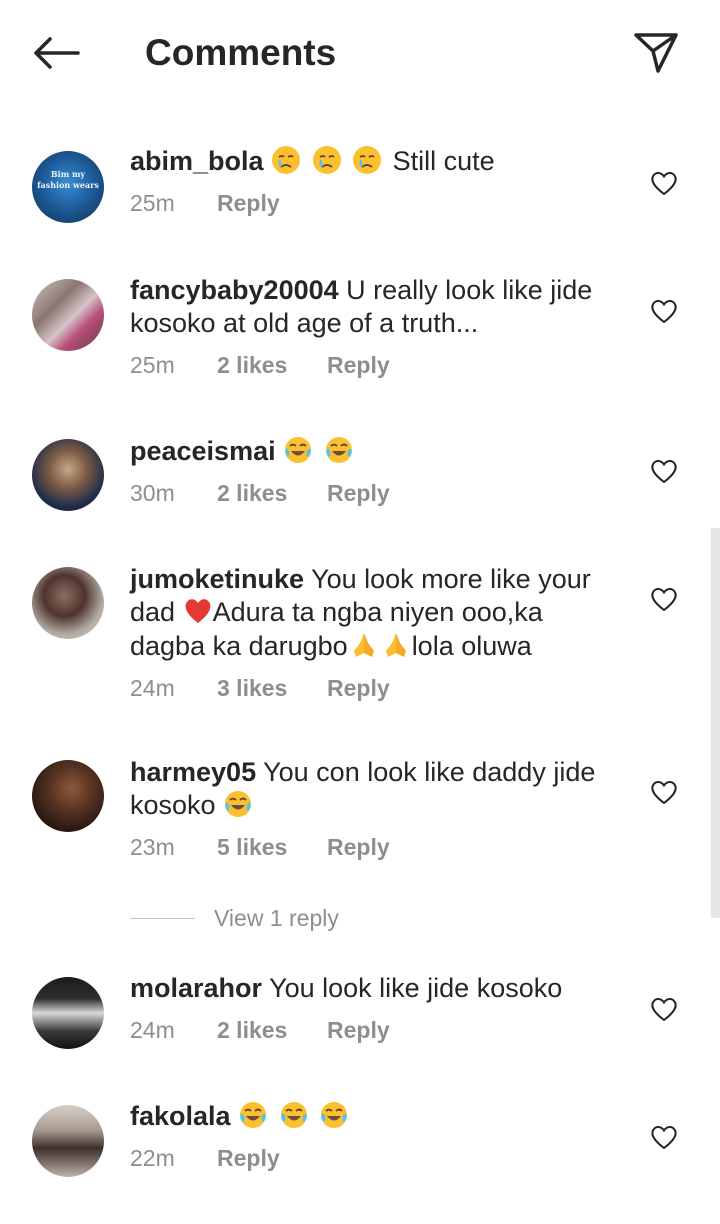 Image resolution: width=720 pixels, height=1224 pixels. I want to click on comment-username: molarahor, so click(196, 988).